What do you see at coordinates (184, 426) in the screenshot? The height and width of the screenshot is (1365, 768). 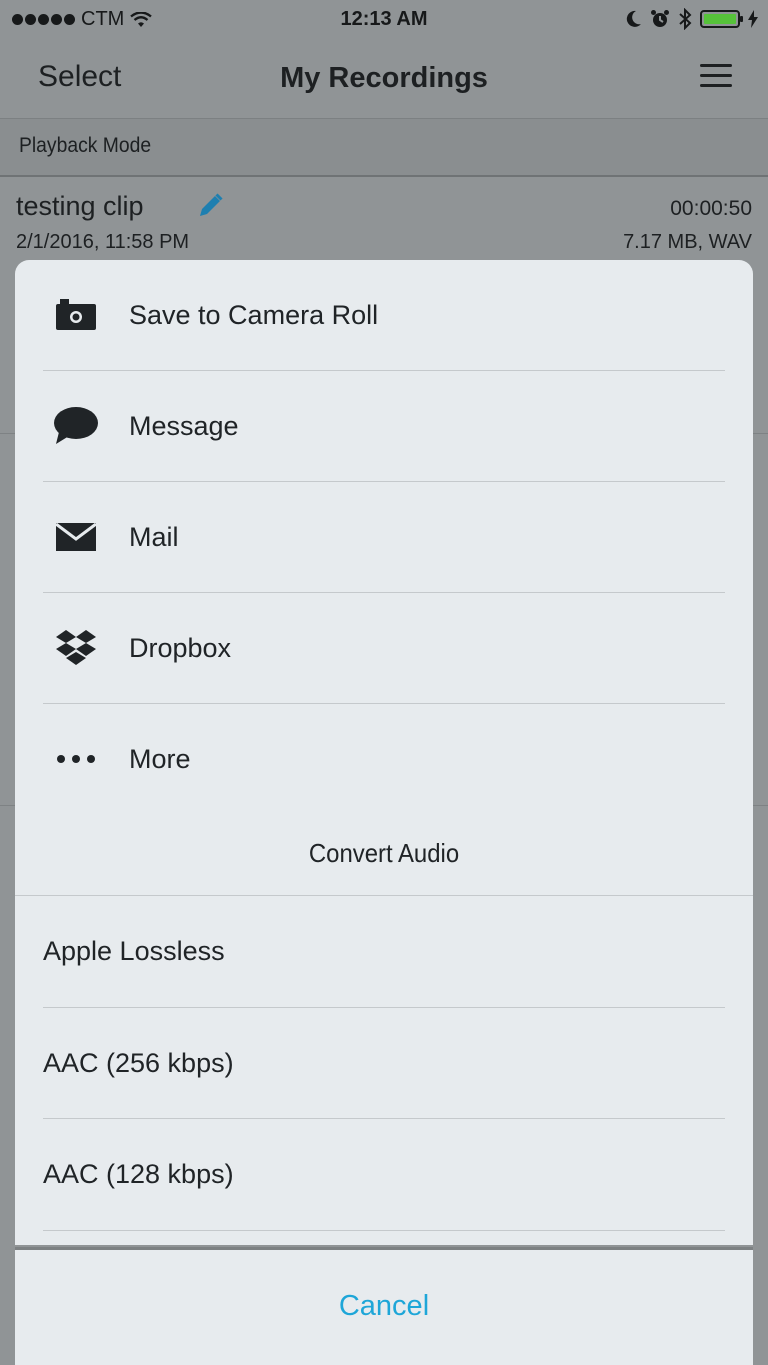 I see `message-label: Message` at bounding box center [184, 426].